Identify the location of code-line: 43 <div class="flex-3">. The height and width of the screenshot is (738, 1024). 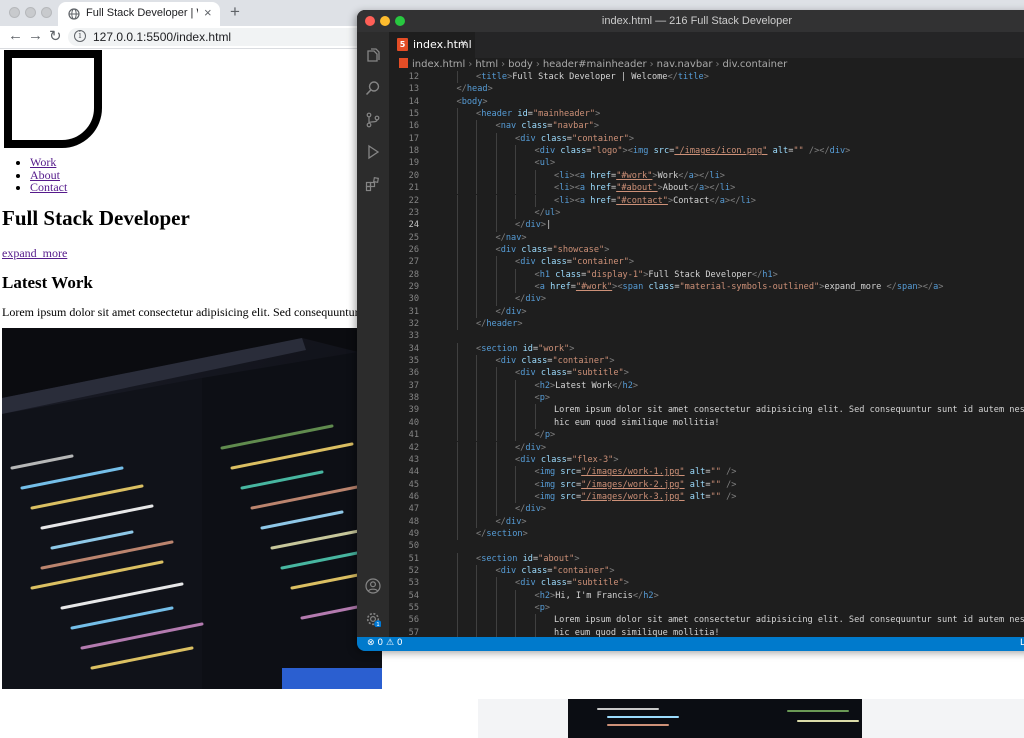
(706, 460).